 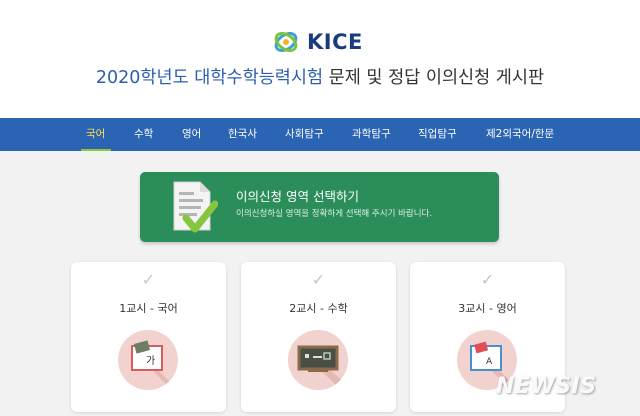 What do you see at coordinates (95, 134) in the screenshot?
I see `nav-item-korean: 국어` at bounding box center [95, 134].